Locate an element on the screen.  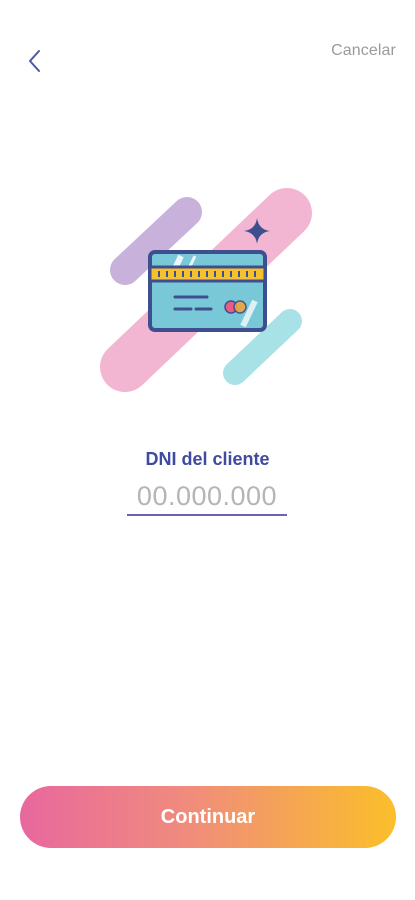
card-illustration is located at coordinates (207, 292).